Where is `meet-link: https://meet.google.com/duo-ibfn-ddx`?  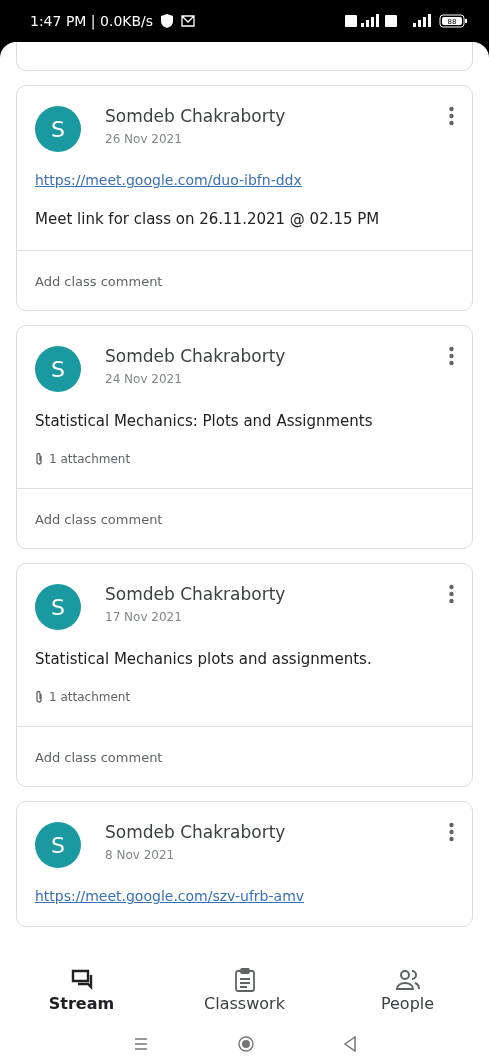 meet-link: https://meet.google.com/duo-ibfn-ddx is located at coordinates (244, 180).